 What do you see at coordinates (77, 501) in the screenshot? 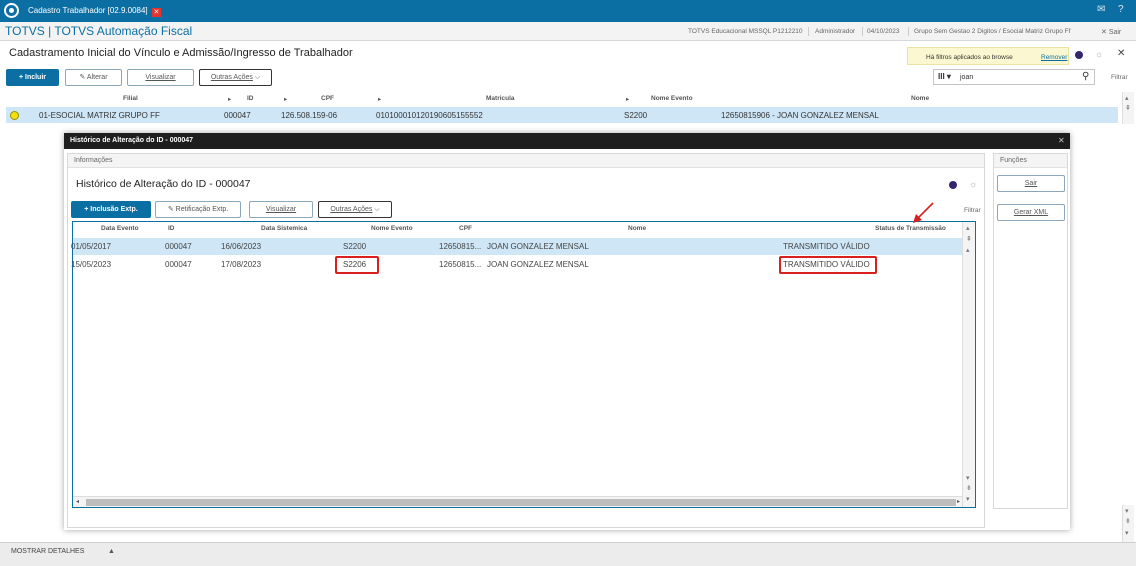
I see `scroll-left-icon: ◂` at bounding box center [77, 501].